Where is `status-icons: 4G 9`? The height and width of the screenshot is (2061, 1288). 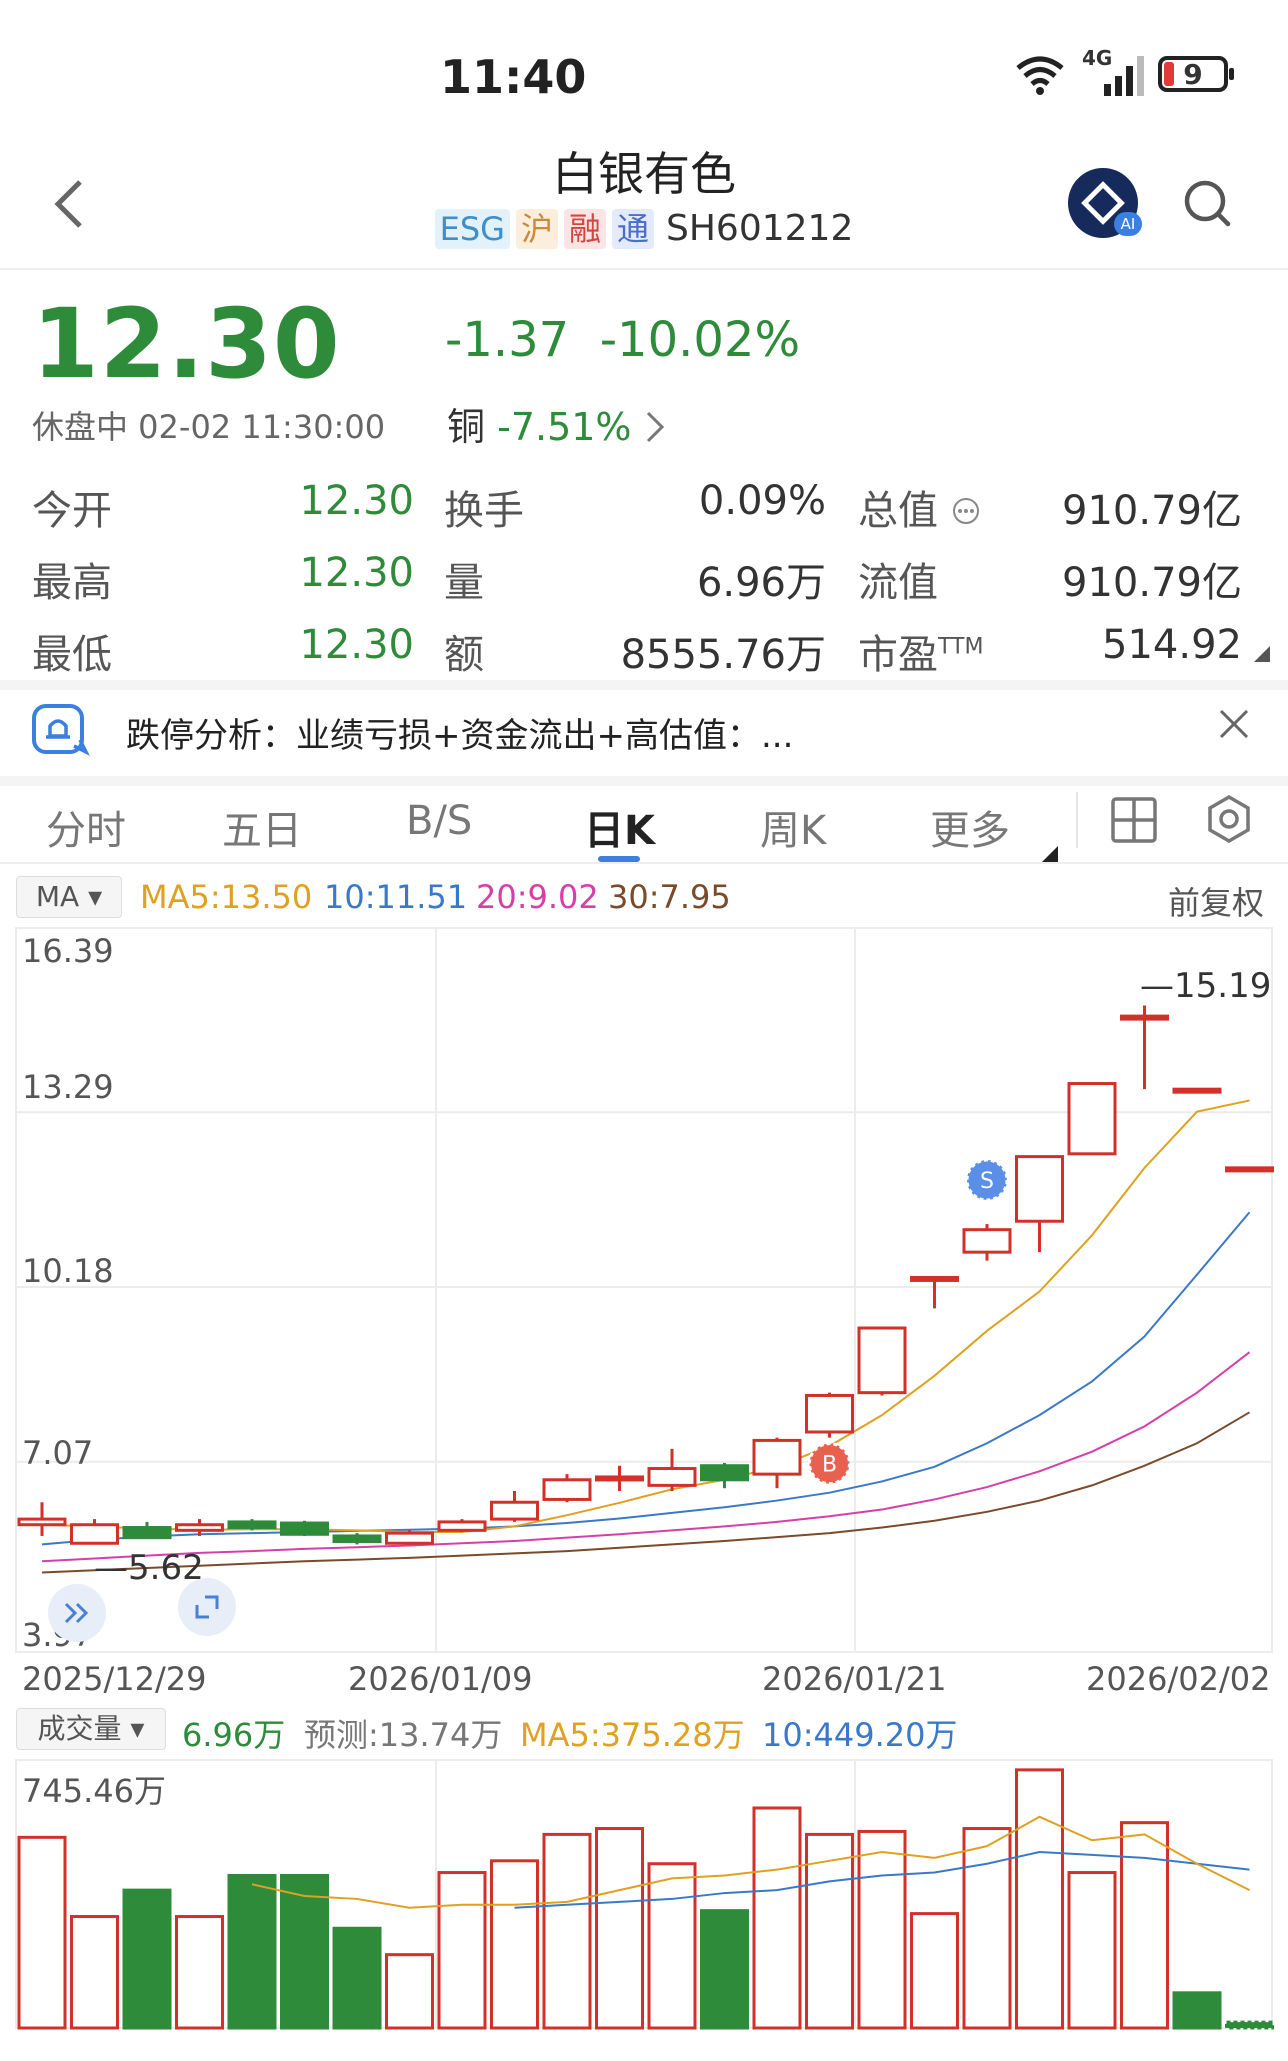
status-icons: 4G 9 is located at coordinates (1123, 71).